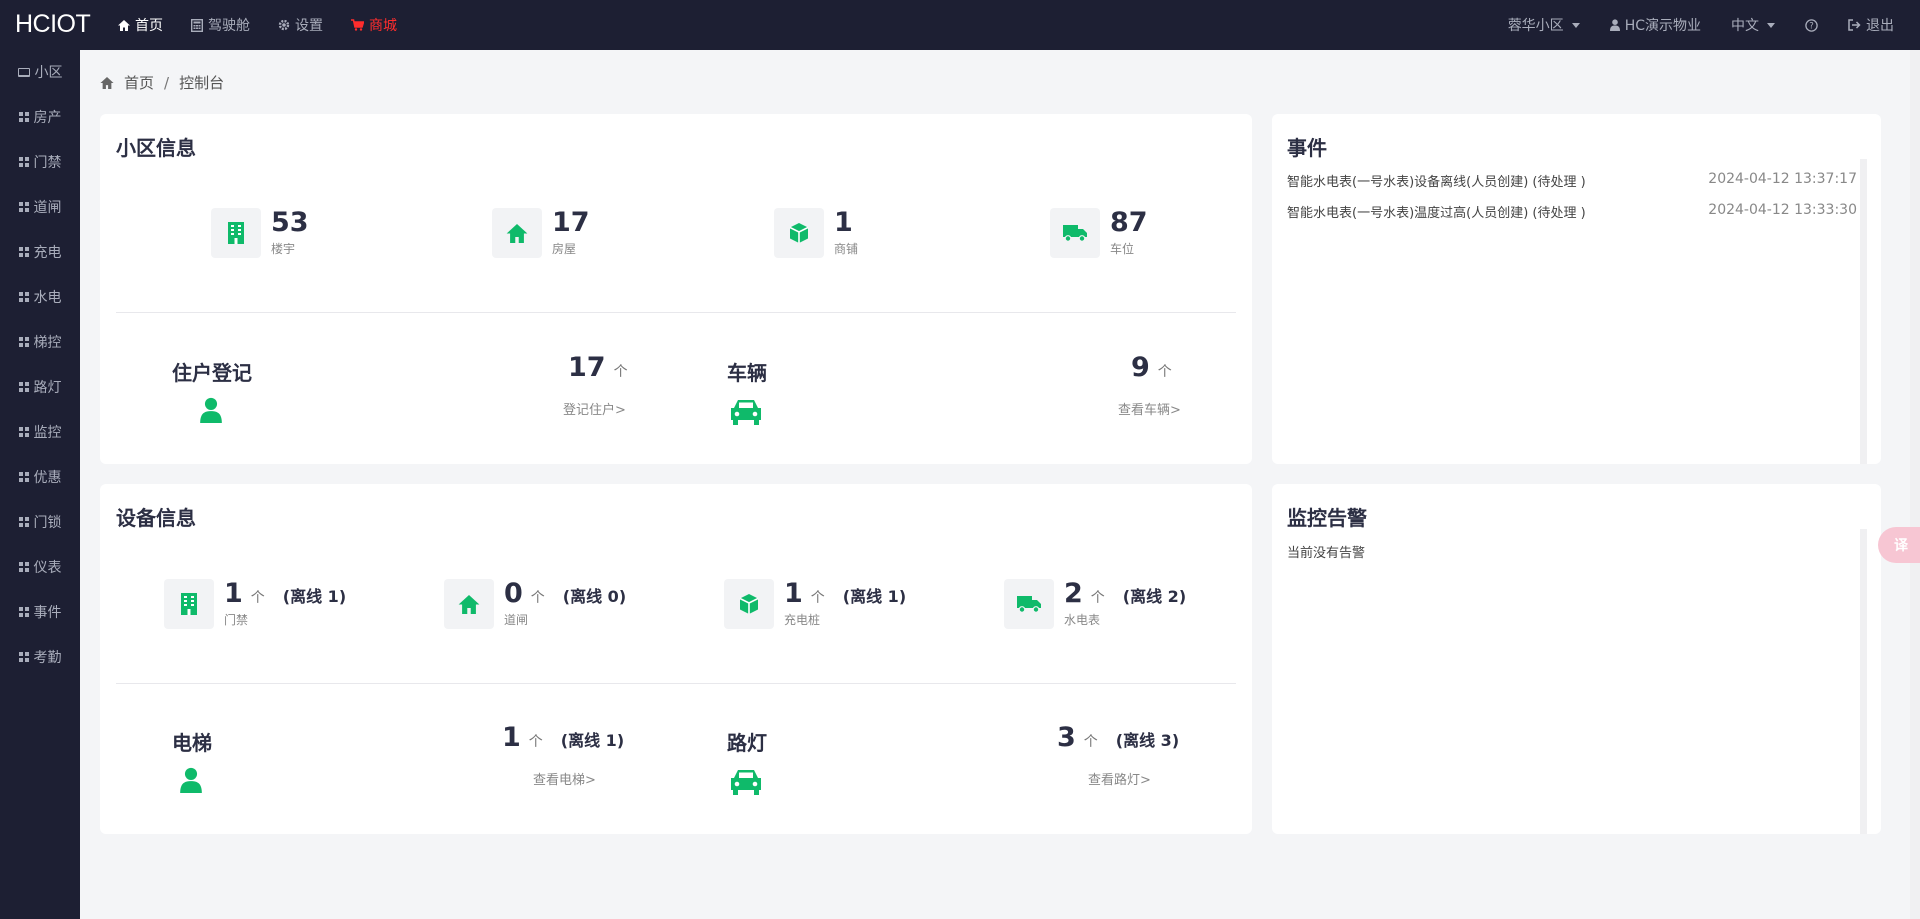 The height and width of the screenshot is (919, 1920). I want to click on sidebar-item-property: 房产, so click(40, 116).